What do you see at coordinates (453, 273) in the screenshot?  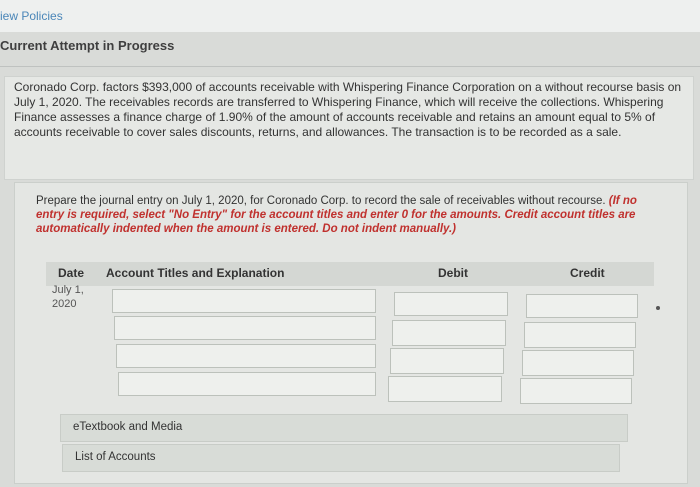 I see `col-debit: Debit` at bounding box center [453, 273].